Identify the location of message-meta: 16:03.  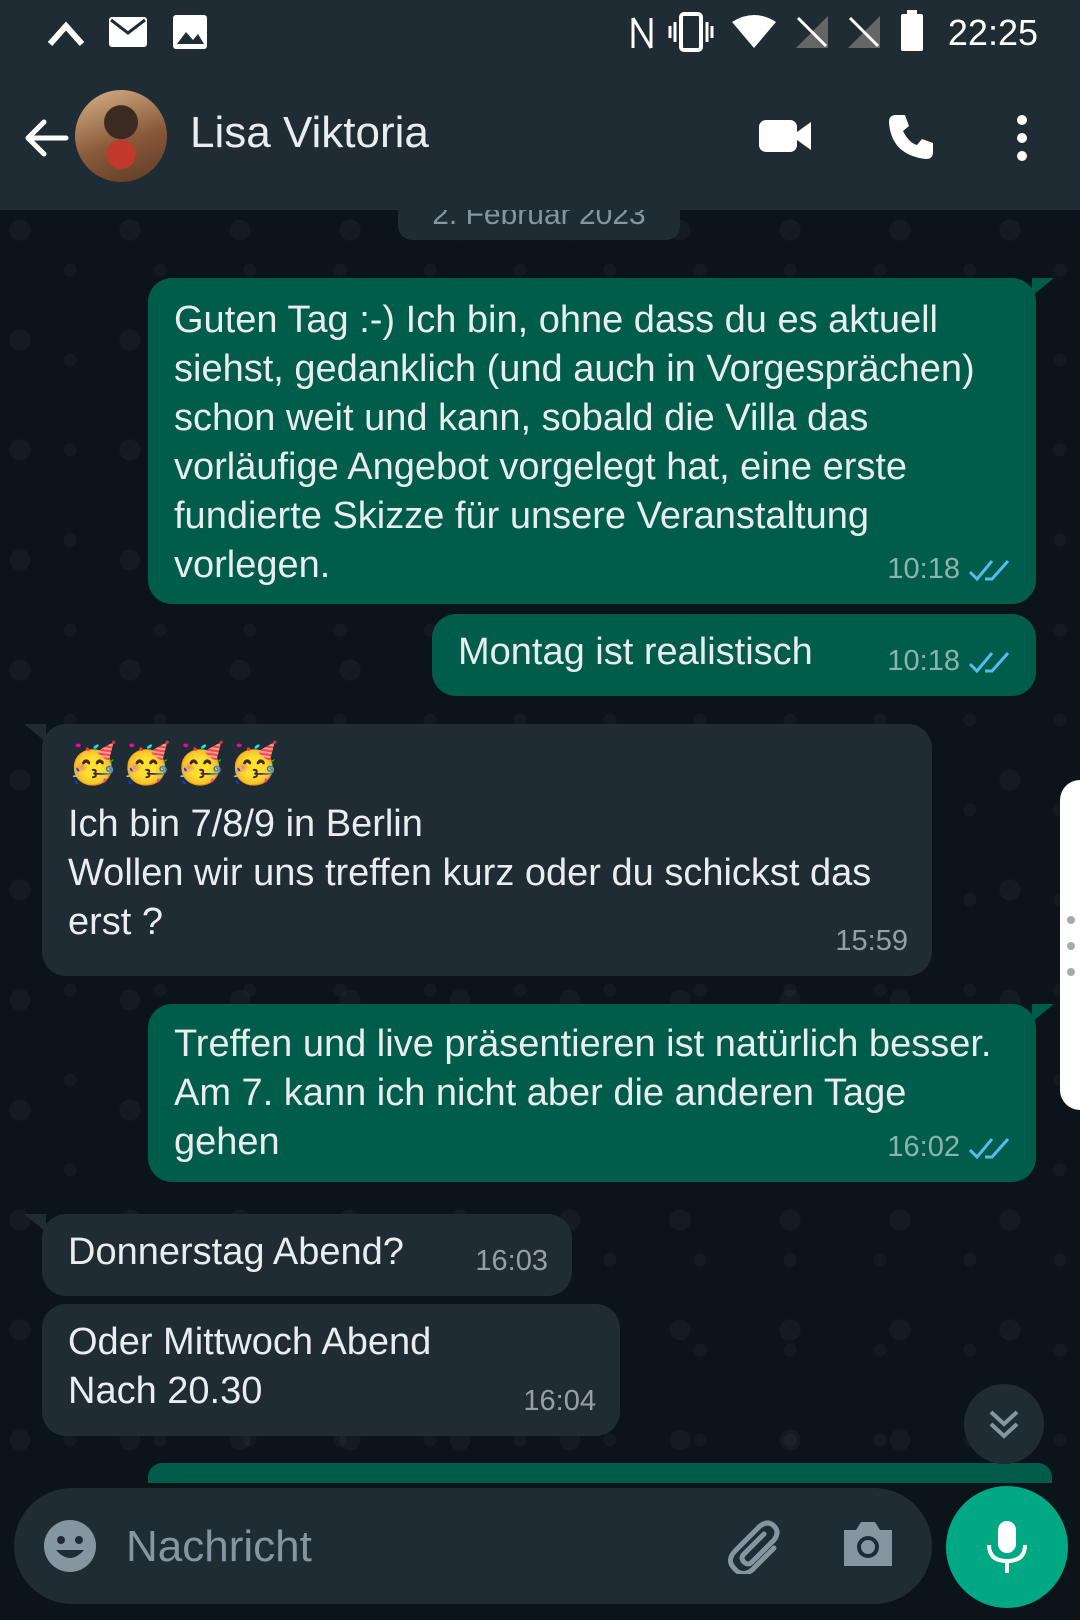
(511, 1261).